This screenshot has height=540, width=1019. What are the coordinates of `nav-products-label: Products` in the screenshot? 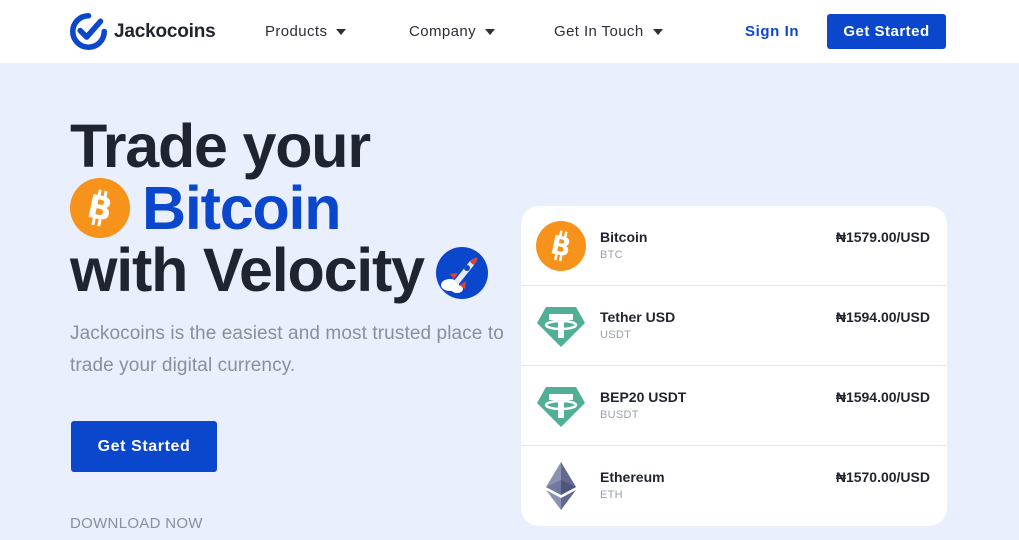 It's located at (296, 31).